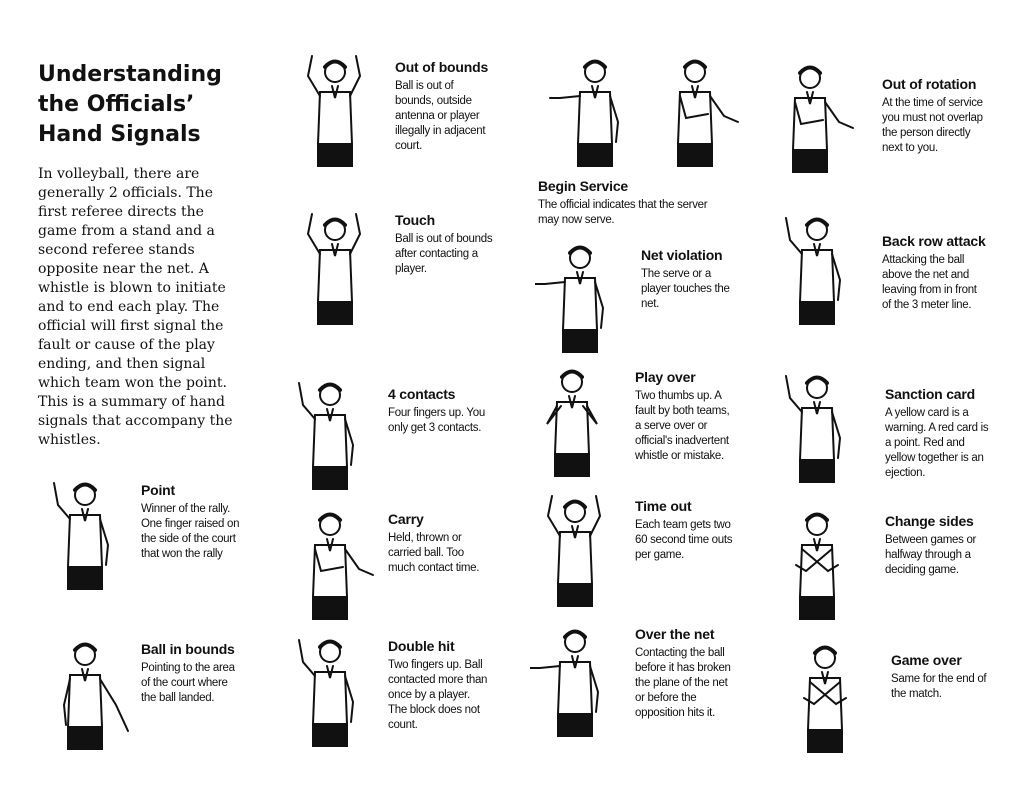  What do you see at coordinates (685, 289) in the screenshot?
I see `signal-description: The serve or a player touches the net.` at bounding box center [685, 289].